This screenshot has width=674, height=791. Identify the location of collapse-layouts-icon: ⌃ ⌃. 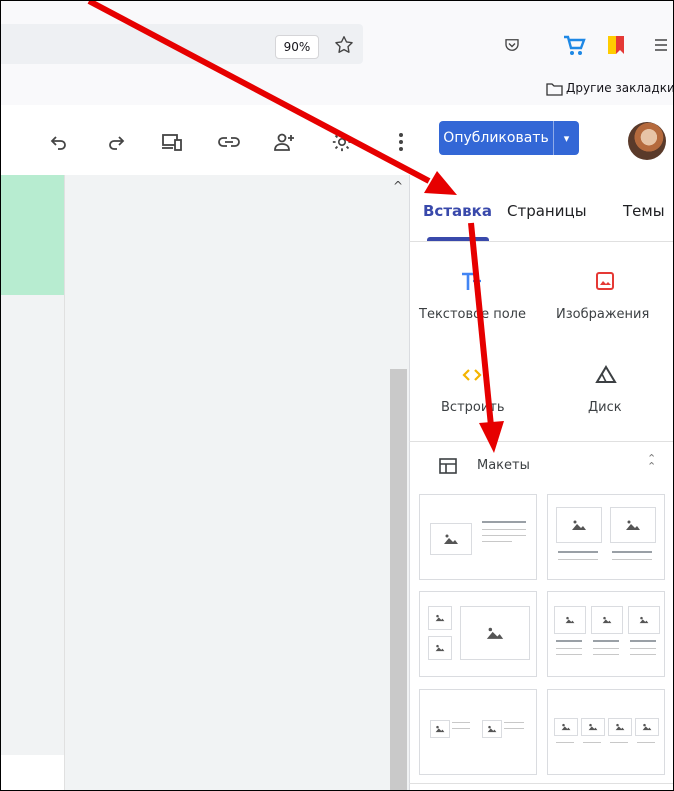
(651, 462).